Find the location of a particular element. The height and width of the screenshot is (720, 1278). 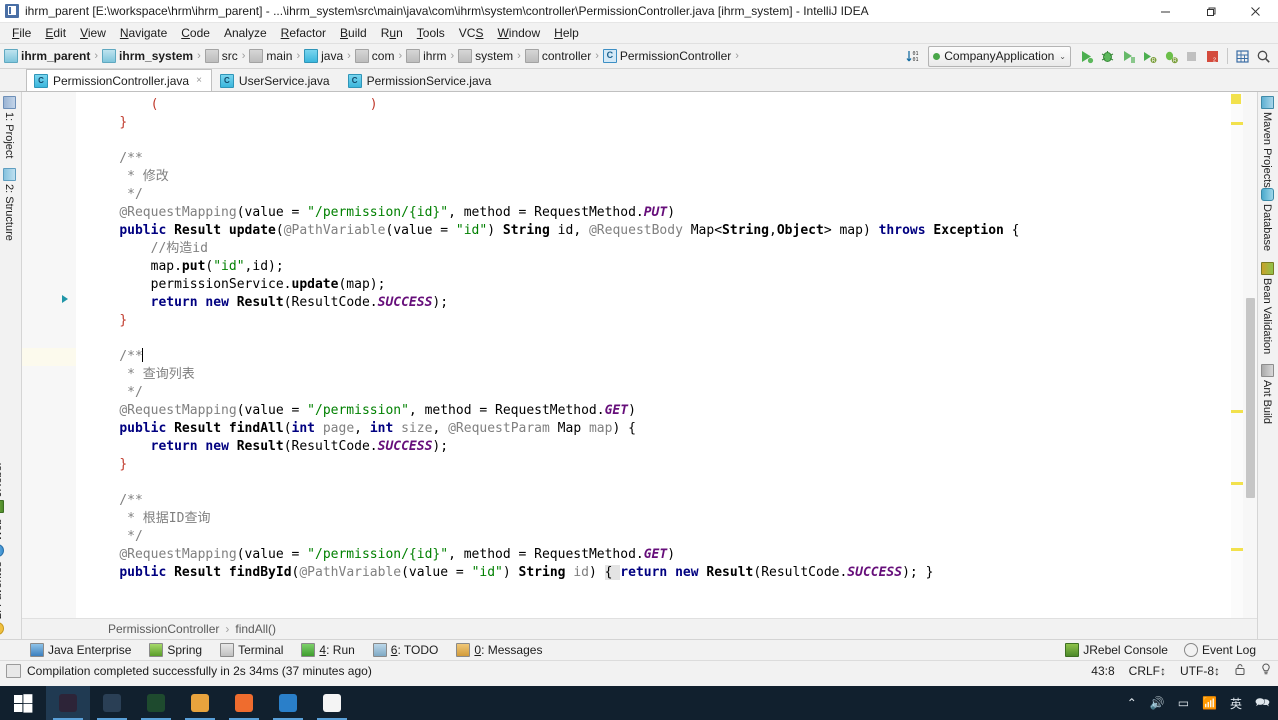

breadcrumb-item-com: com is located at coordinates (374, 56).